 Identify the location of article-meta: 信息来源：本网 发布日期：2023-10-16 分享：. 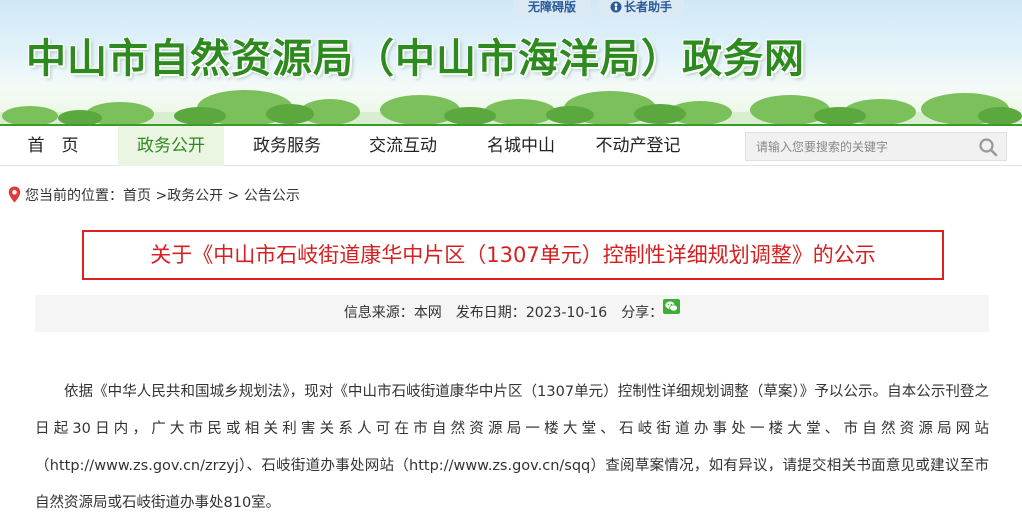
(512, 313).